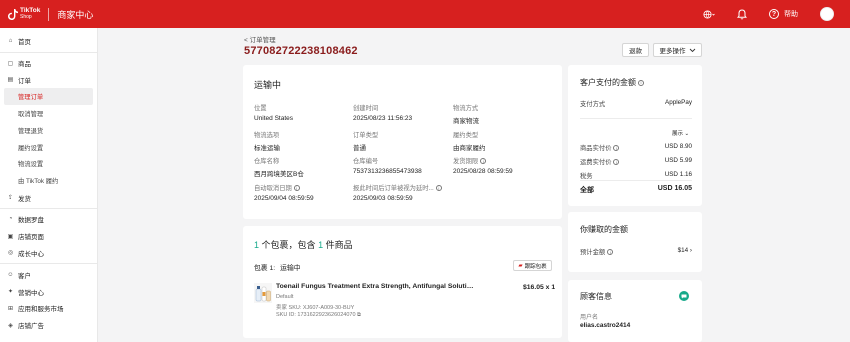  Describe the element at coordinates (315, 308) in the screenshot. I see `product-seller-sku: 卖家 SKU: XJ607-A009-30-BUY` at that location.